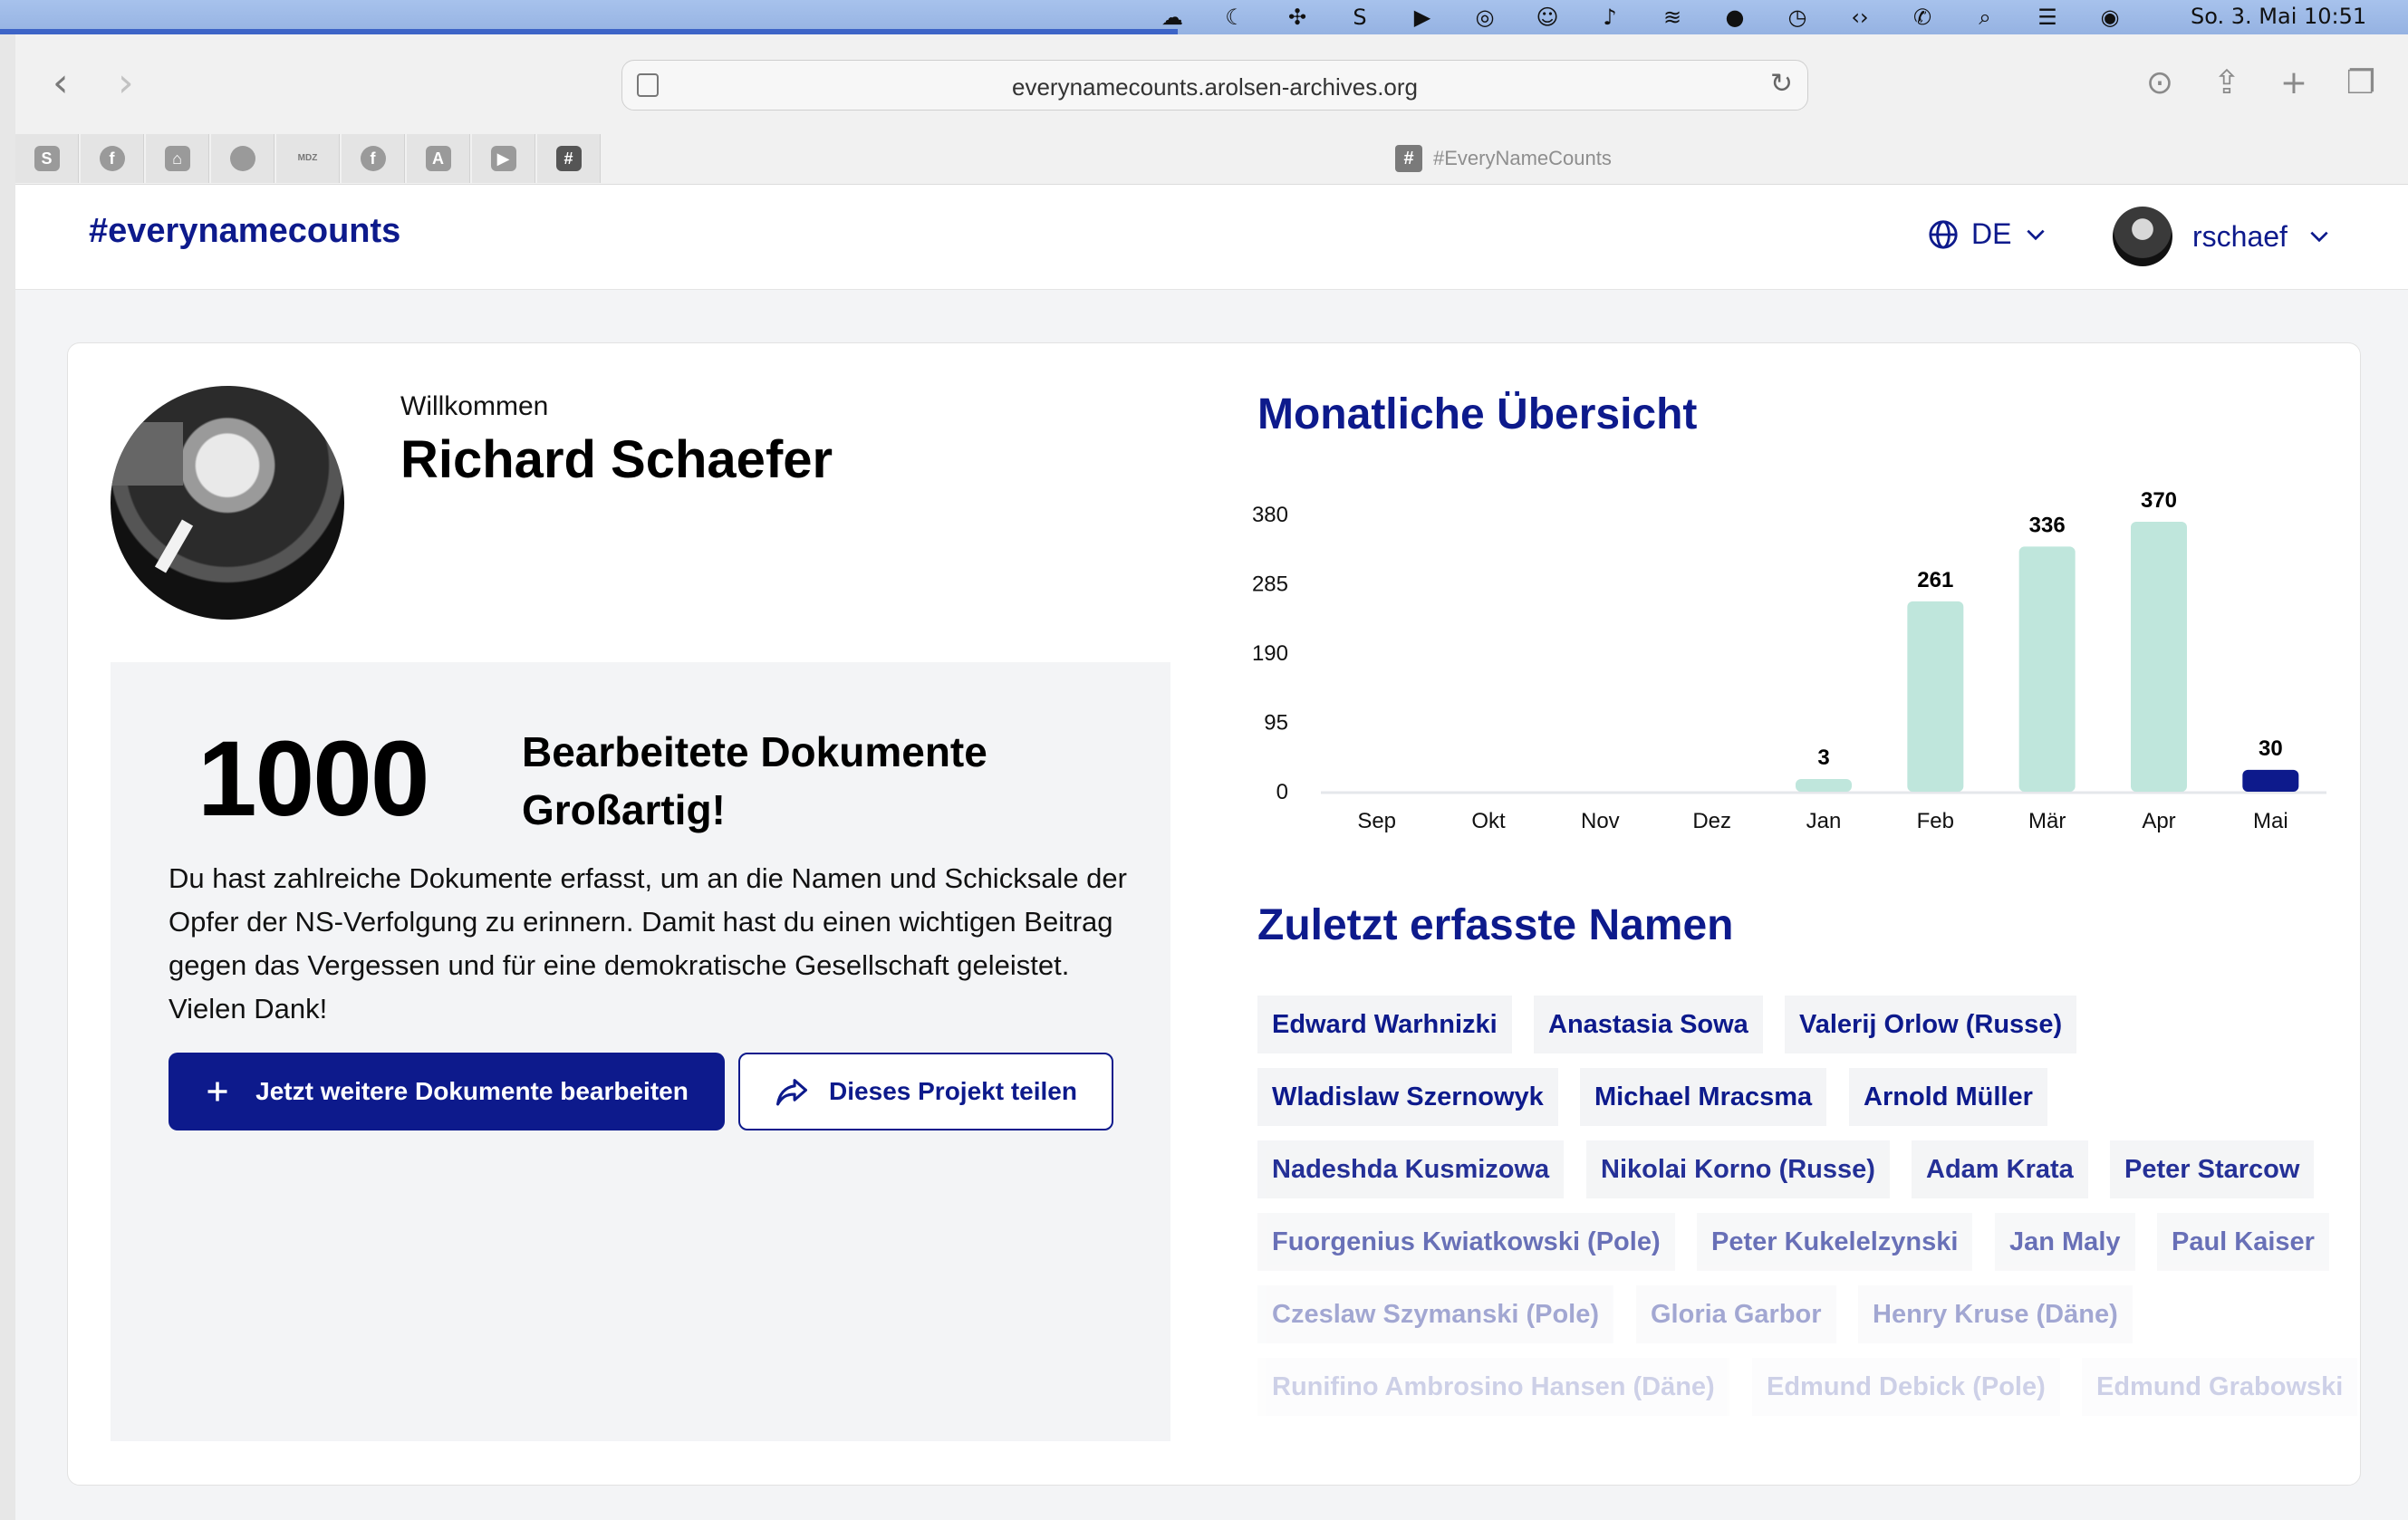 This screenshot has height=1520, width=2408. Describe the element at coordinates (1610, 17) in the screenshot. I see `hearing-icon: ♪` at that location.